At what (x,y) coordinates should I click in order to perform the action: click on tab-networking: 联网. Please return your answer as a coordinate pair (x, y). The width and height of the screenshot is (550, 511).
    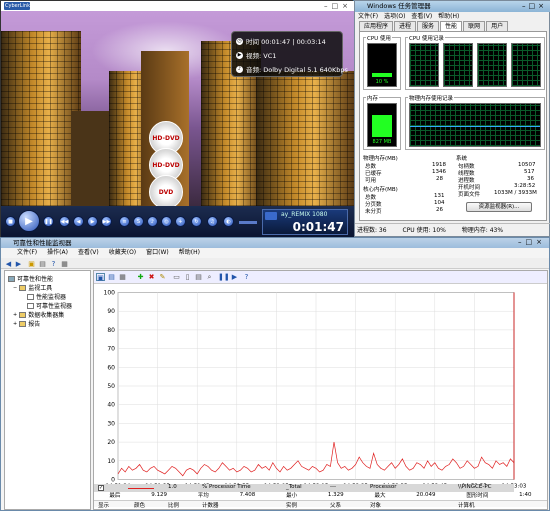
    Looking at the image, I should click on (474, 26).